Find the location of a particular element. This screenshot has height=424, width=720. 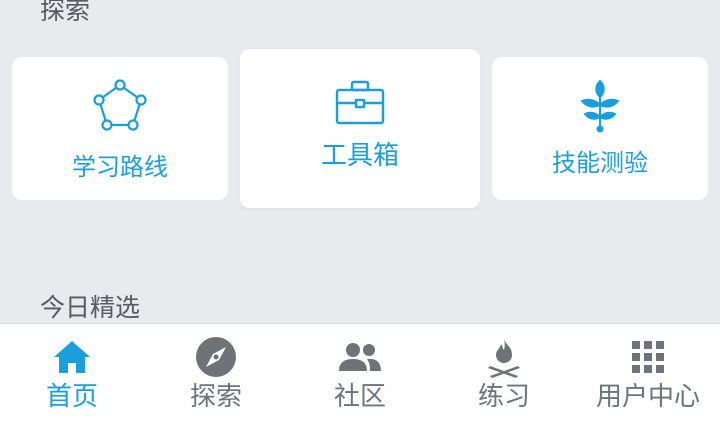

tab-home: 首页 is located at coordinates (72, 374).